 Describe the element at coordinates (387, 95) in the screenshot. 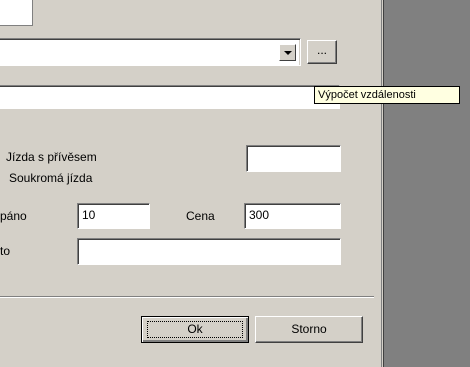

I see `distance-tooltip: Výpočet vzdálenosti` at that location.